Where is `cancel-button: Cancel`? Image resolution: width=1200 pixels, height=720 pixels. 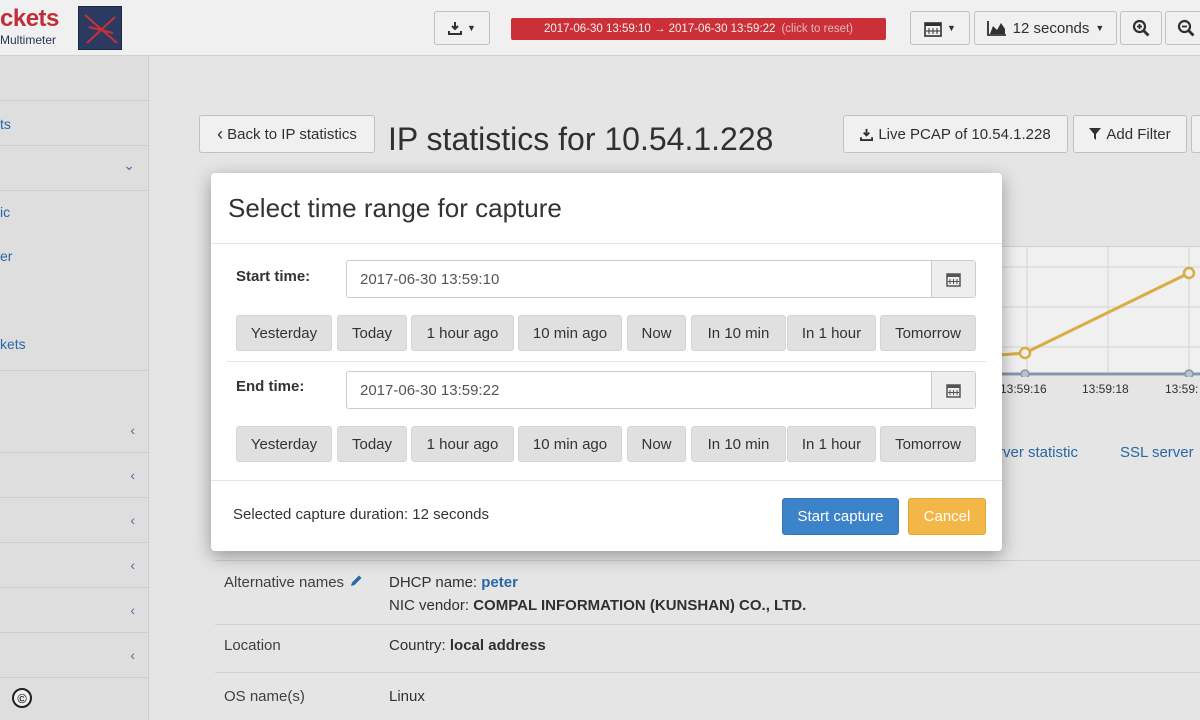
cancel-button: Cancel is located at coordinates (947, 516).